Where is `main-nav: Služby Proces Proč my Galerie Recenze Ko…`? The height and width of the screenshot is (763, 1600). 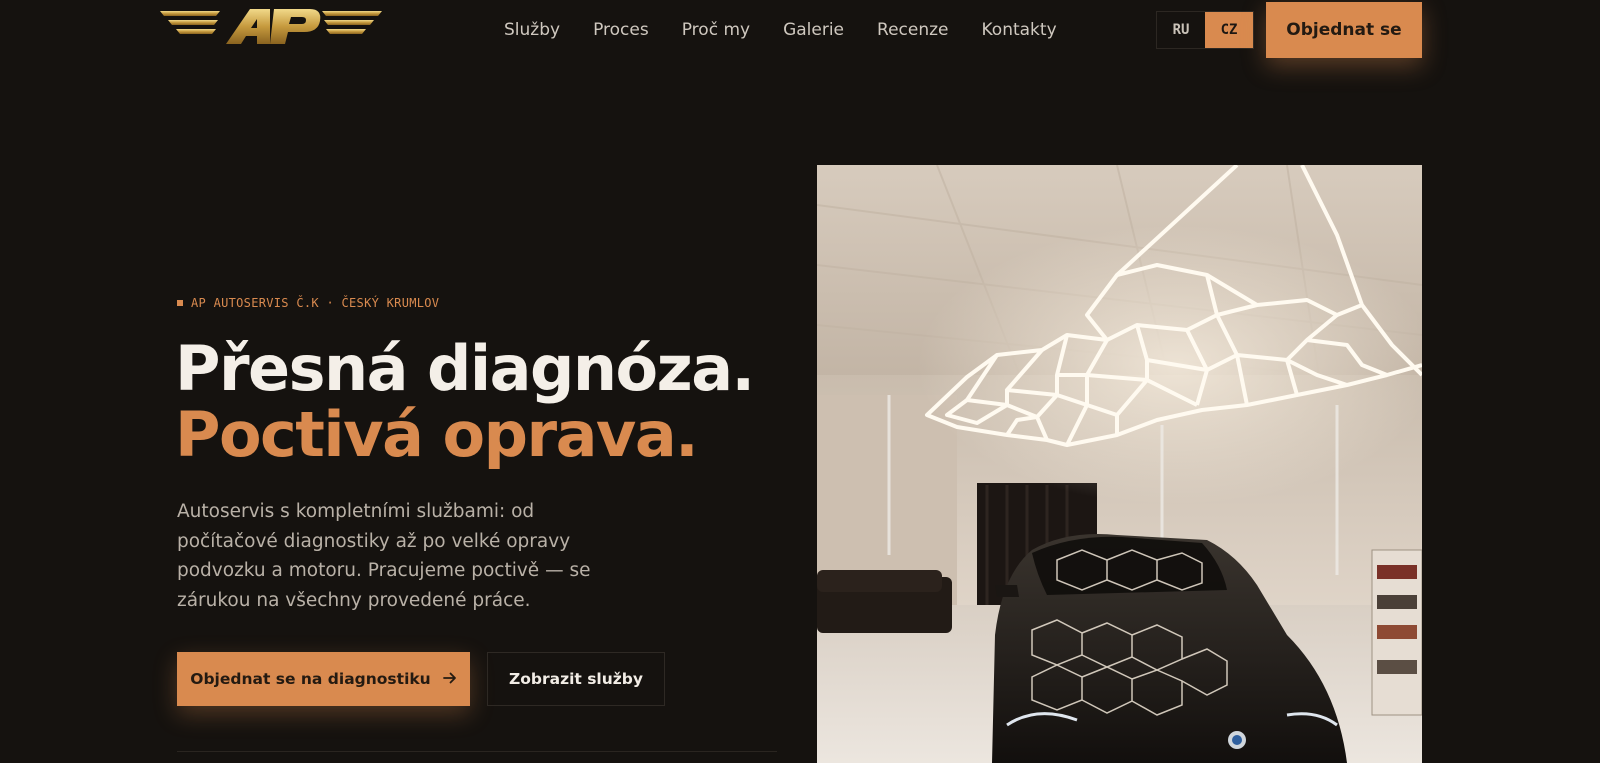
main-nav: Služby Proces Proč my Galerie Recenze Ko… is located at coordinates (797, 30).